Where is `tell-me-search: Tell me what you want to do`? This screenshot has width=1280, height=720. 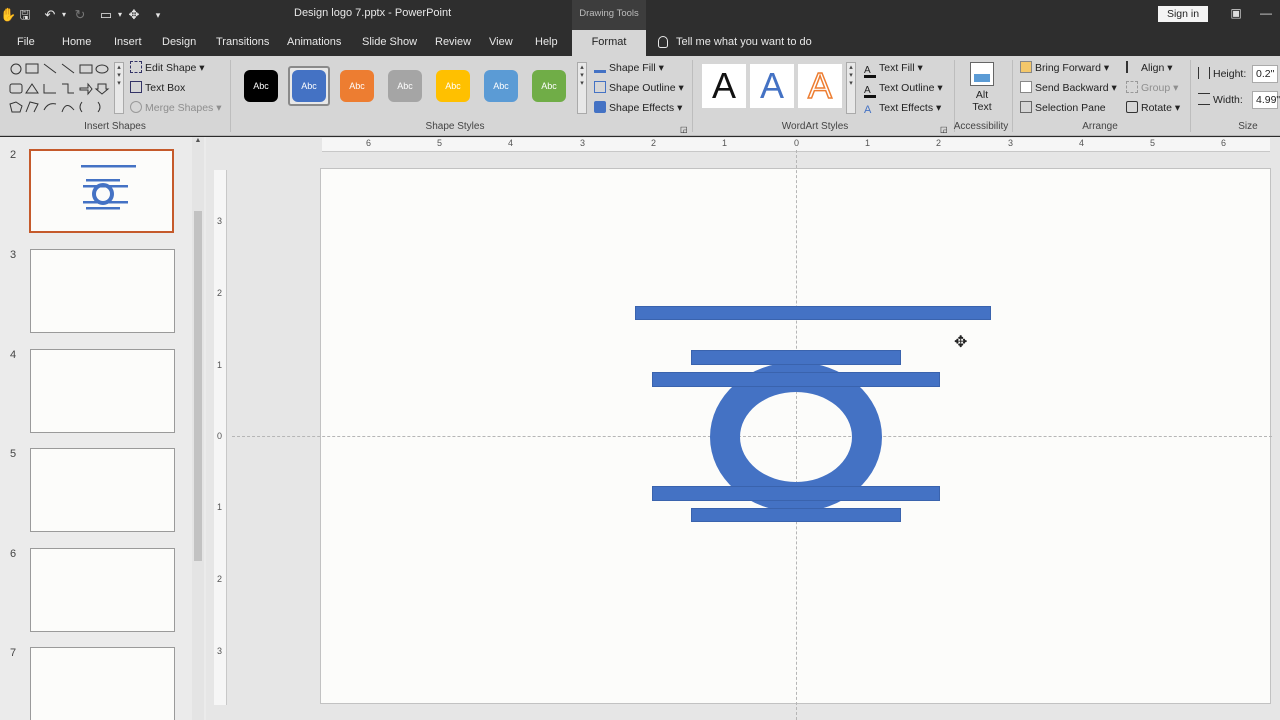 tell-me-search: Tell me what you want to do is located at coordinates (735, 43).